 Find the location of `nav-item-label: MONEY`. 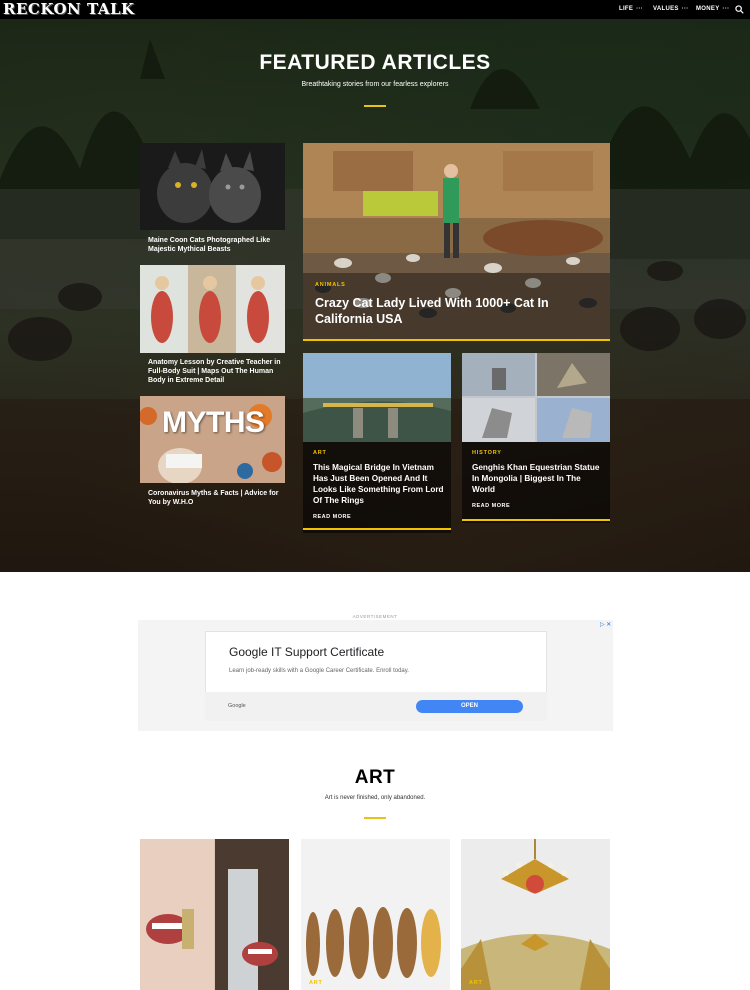

nav-item-label: MONEY is located at coordinates (708, 9).